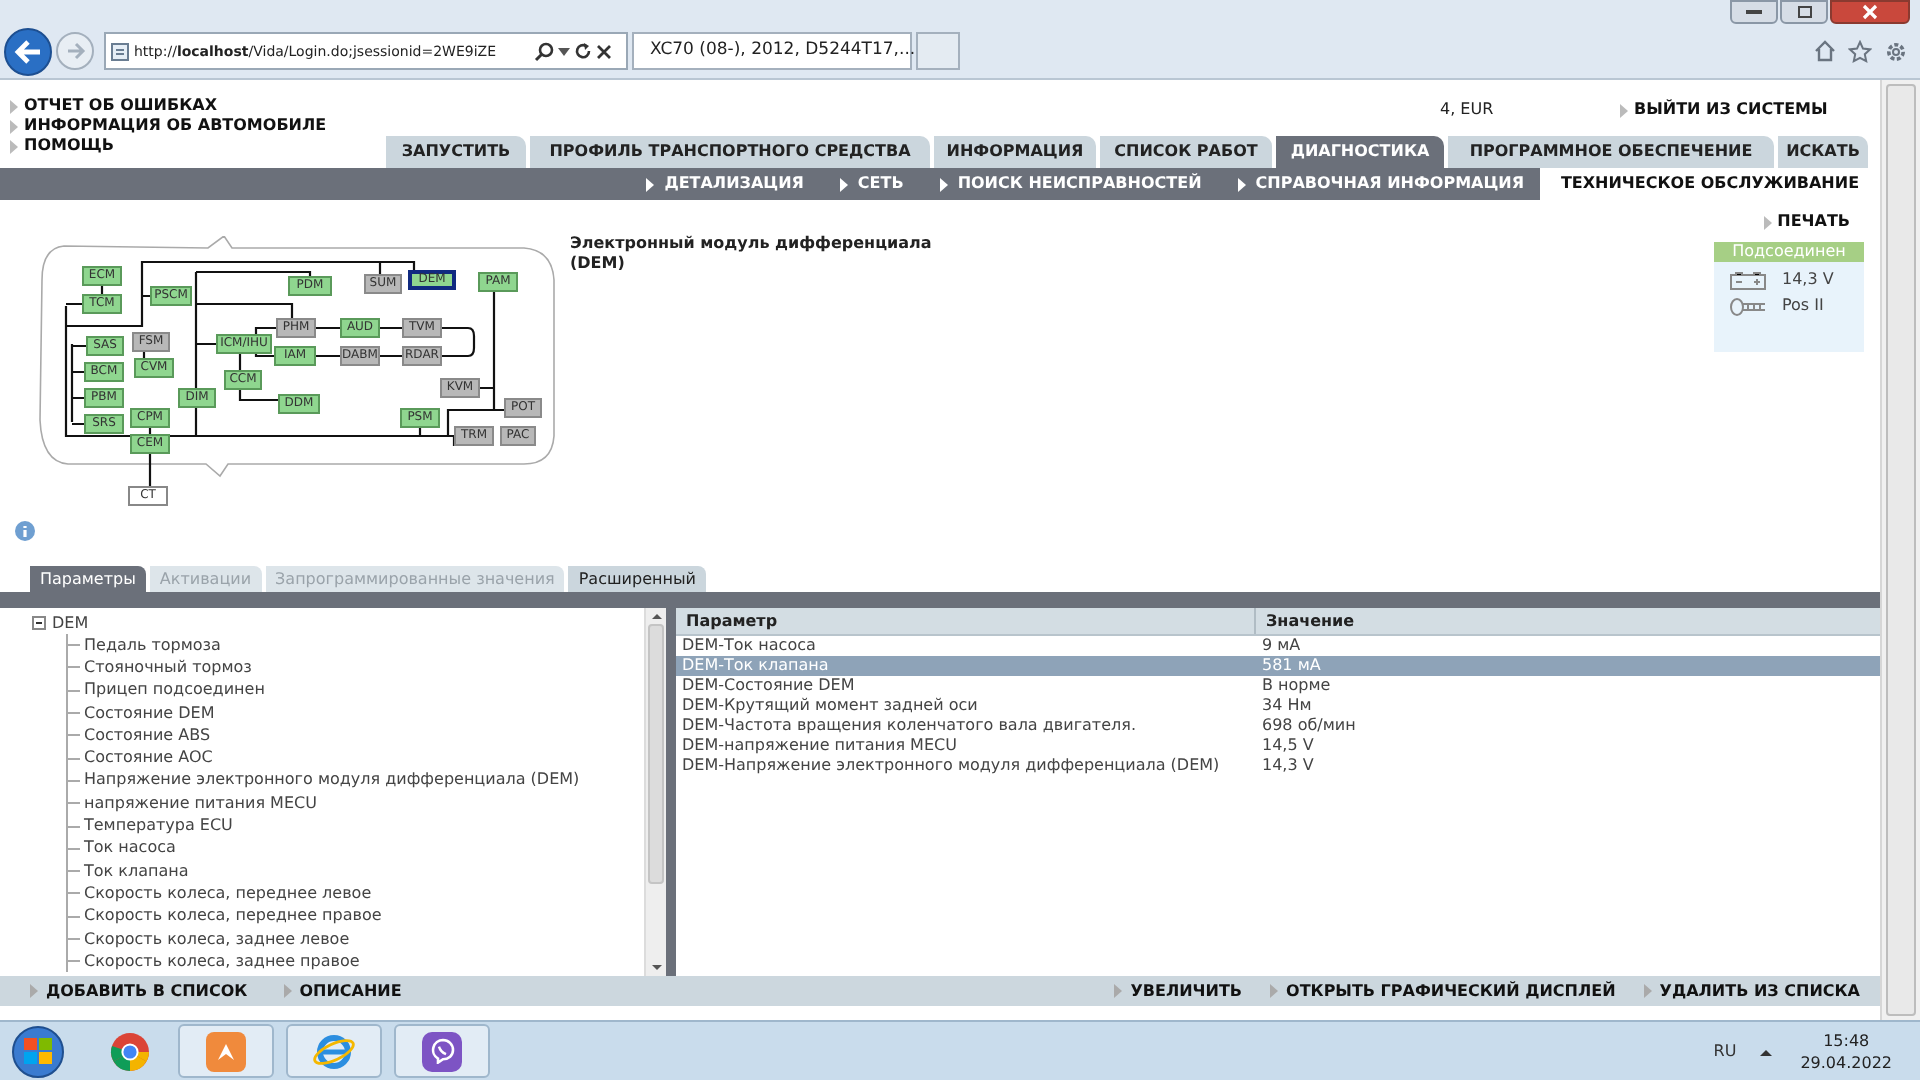 This screenshot has width=1920, height=1080. What do you see at coordinates (415, 579) in the screenshot?
I see `tab: Запрограммированные значения` at bounding box center [415, 579].